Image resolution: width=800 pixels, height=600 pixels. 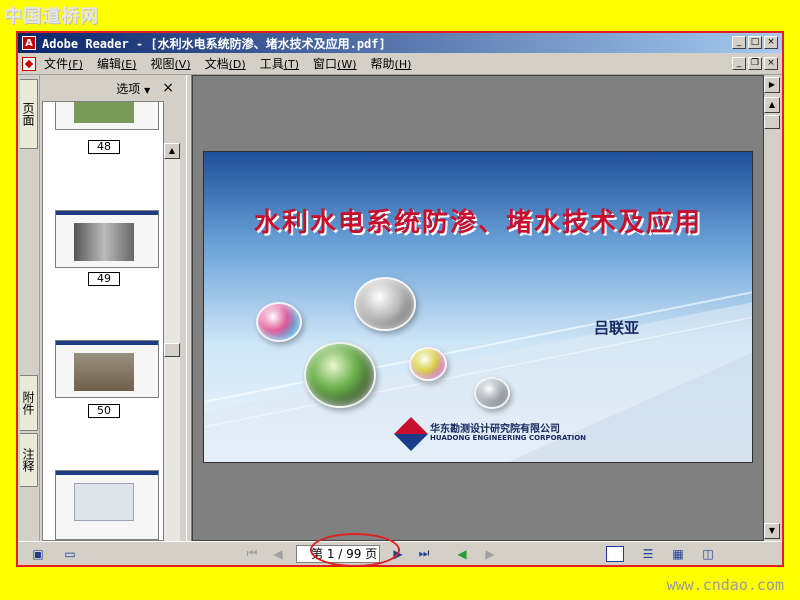 I want to click on page-layout-icon: ▣, so click(x=38, y=554).